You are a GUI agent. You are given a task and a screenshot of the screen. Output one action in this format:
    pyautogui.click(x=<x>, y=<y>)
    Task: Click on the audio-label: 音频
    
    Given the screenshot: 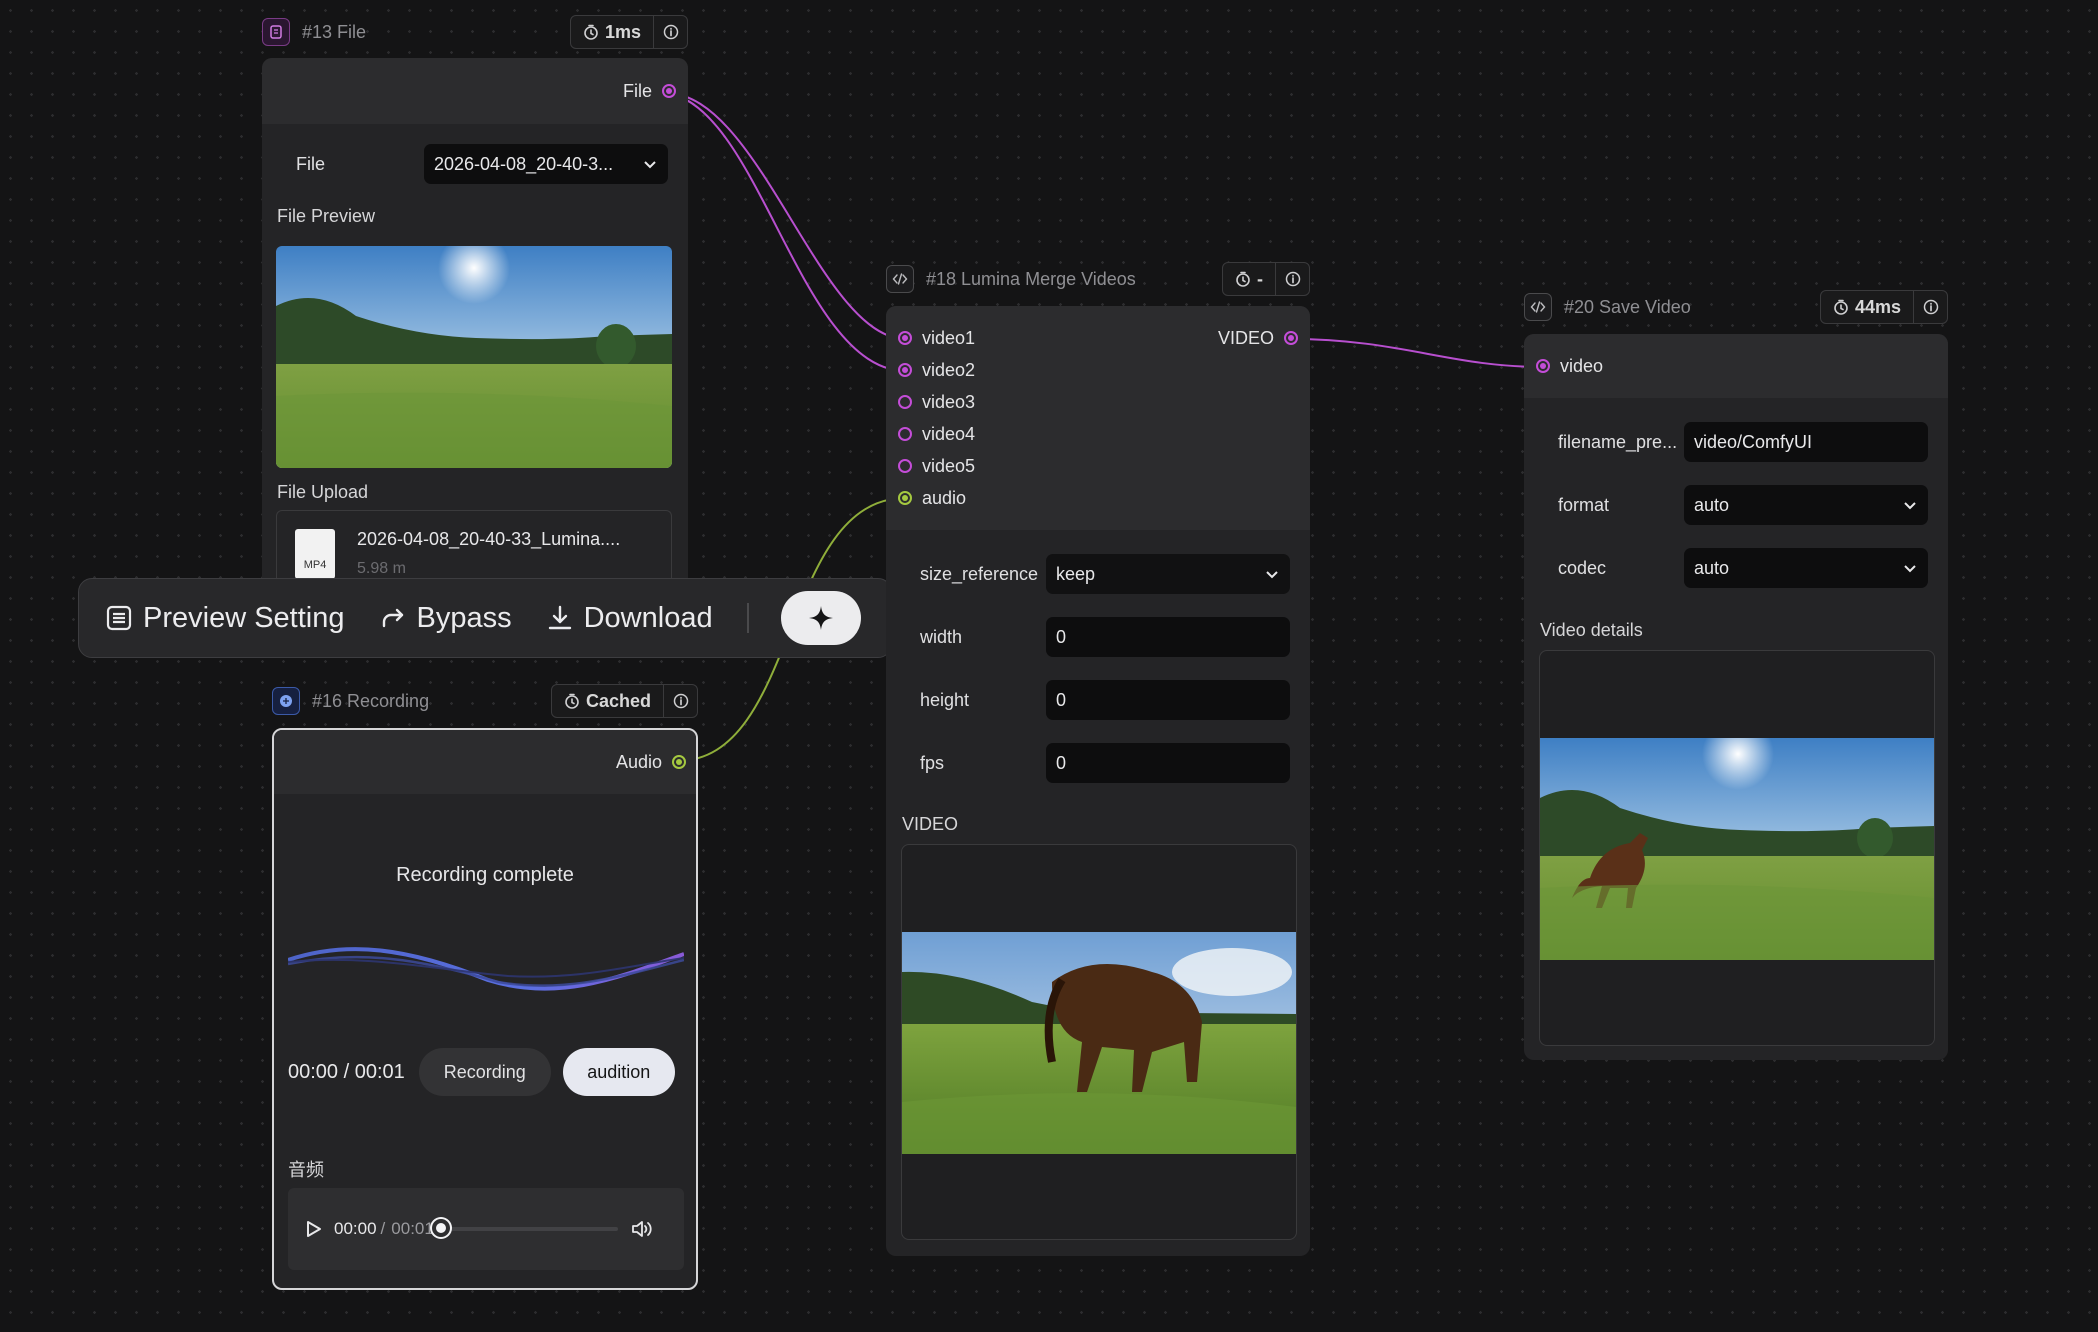 What is the action you would take?
    pyautogui.click(x=306, y=1170)
    